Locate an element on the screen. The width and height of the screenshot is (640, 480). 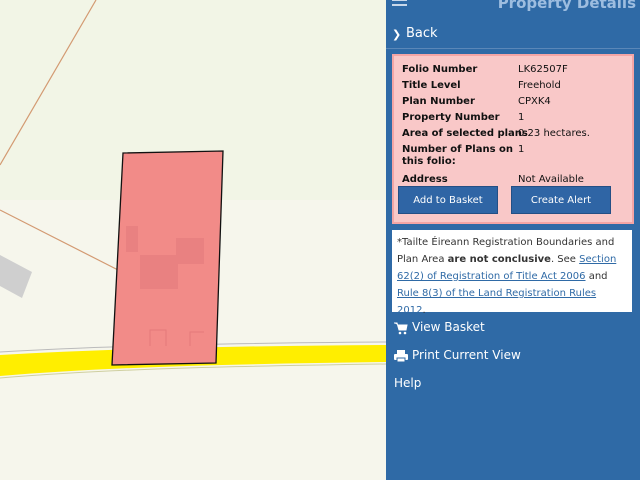
back-label: Back is located at coordinates (422, 33).